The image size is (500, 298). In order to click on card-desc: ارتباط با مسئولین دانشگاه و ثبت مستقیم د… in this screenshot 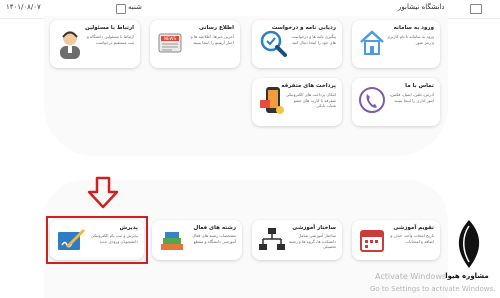, I will do `click(110, 39)`.